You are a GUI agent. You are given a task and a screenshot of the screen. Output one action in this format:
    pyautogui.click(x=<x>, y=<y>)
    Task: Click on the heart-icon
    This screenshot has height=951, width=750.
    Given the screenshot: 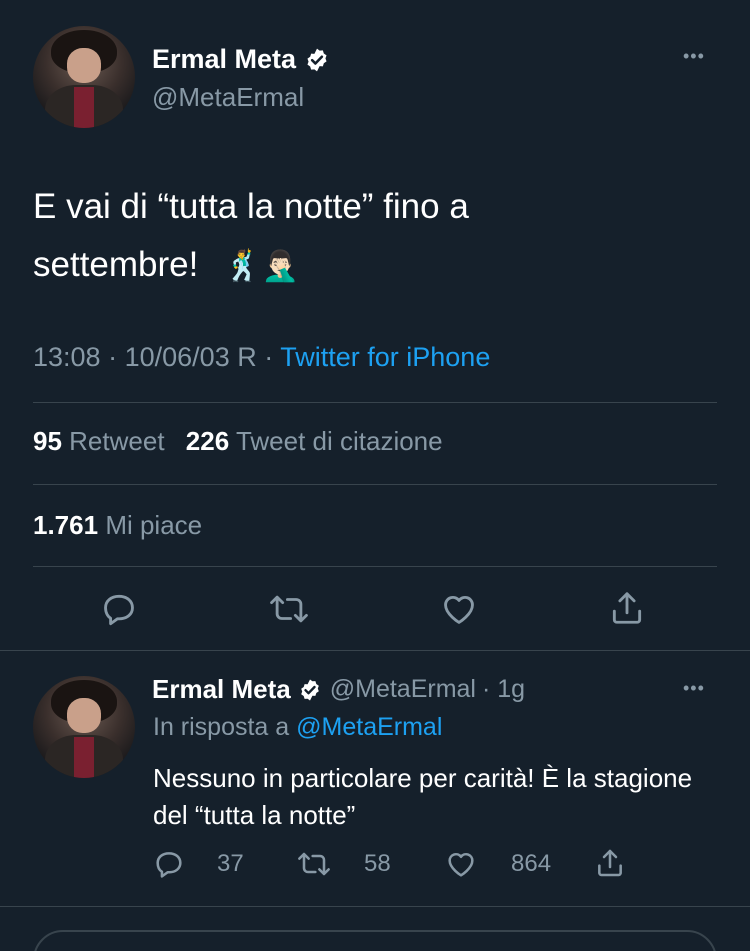 What is the action you would take?
    pyautogui.click(x=468, y=864)
    